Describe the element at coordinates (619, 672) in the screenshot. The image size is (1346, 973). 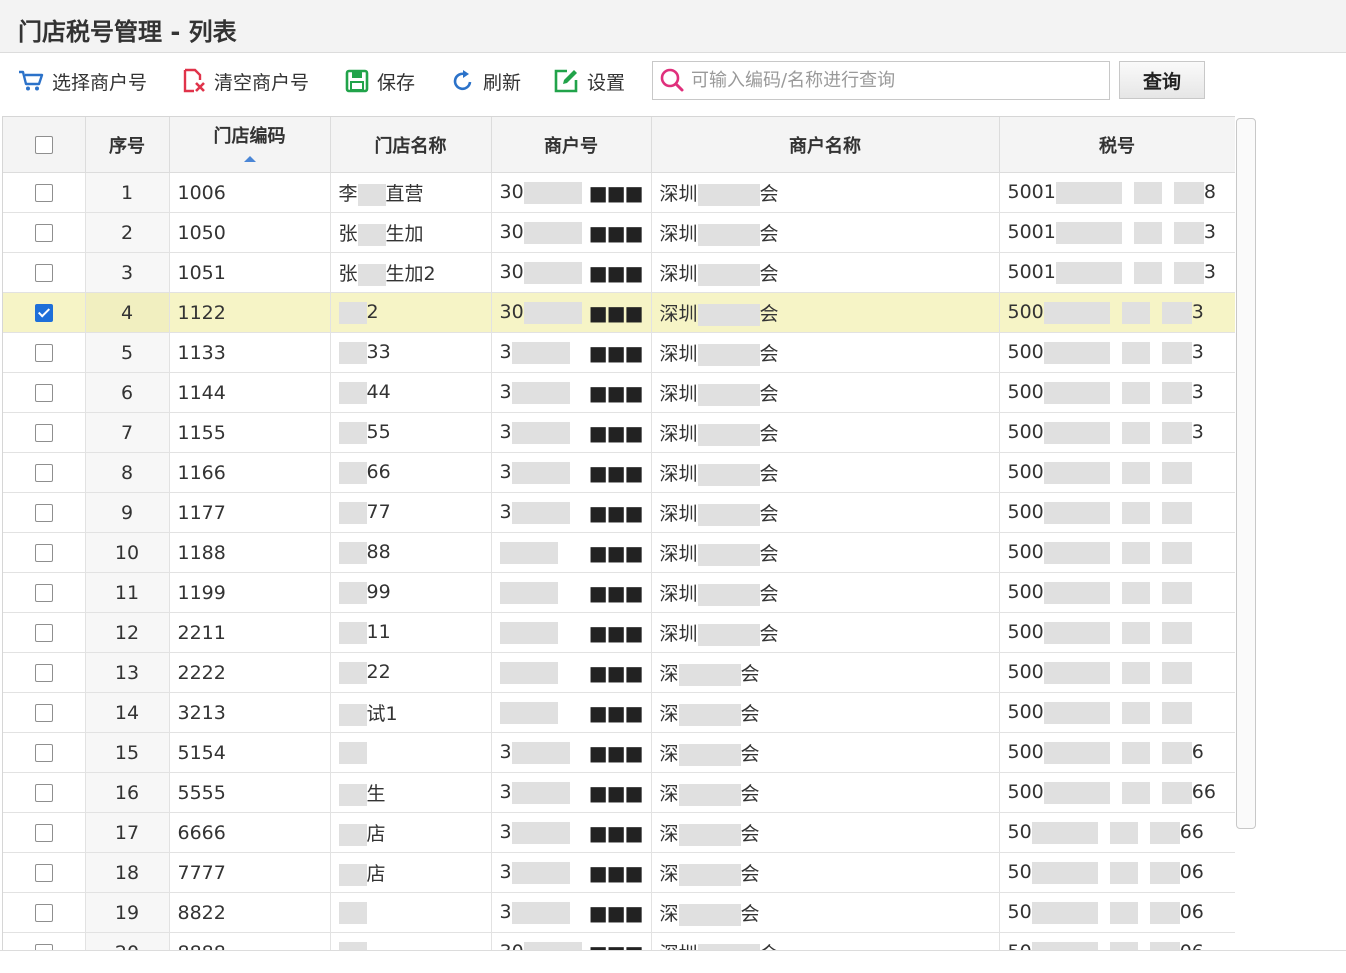
I see `table-row: 13 2222 22 ■■■ 深会 500` at that location.